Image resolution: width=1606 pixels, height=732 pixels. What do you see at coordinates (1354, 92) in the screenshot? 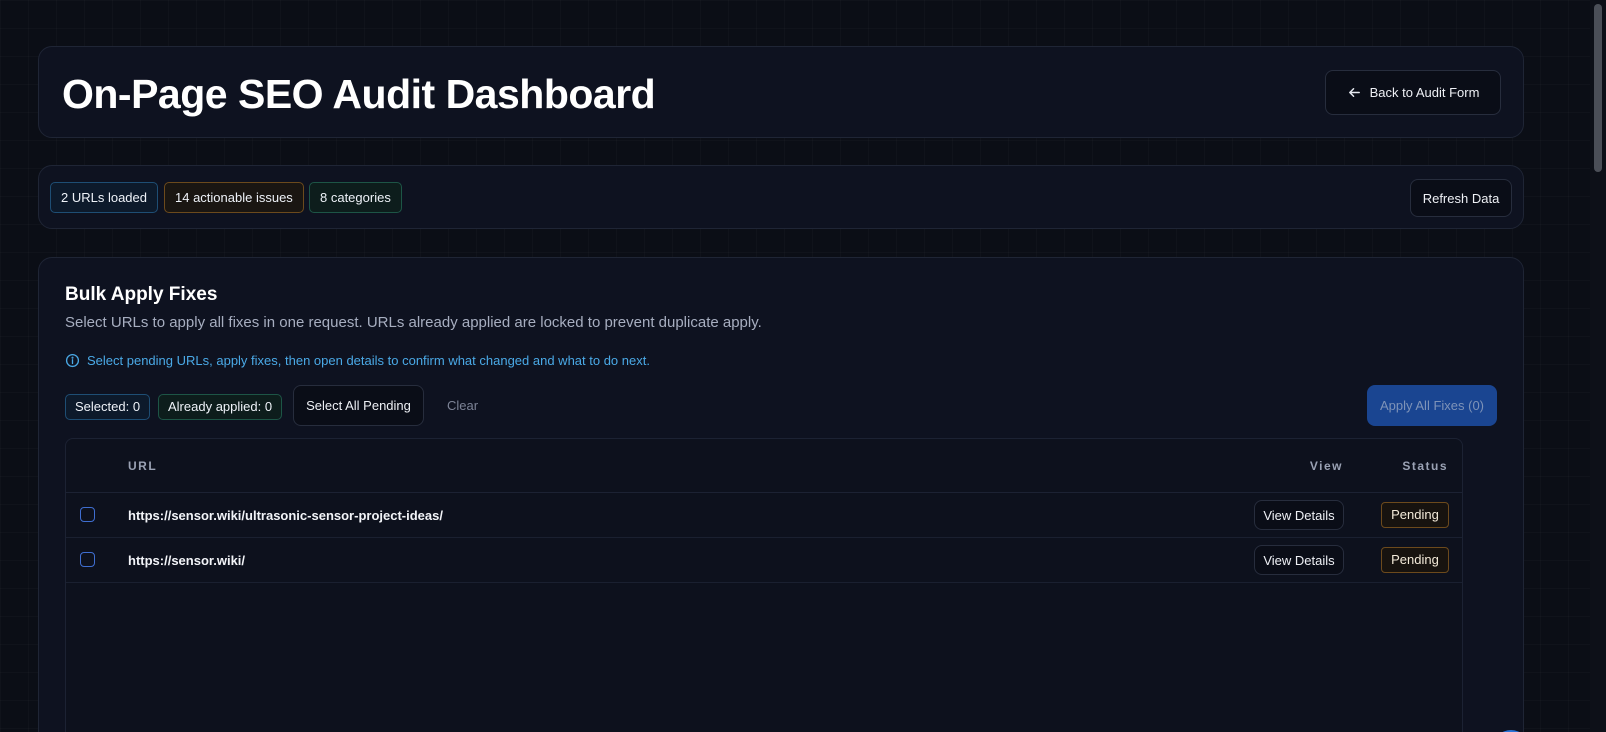
I see `arrow-left-icon` at bounding box center [1354, 92].